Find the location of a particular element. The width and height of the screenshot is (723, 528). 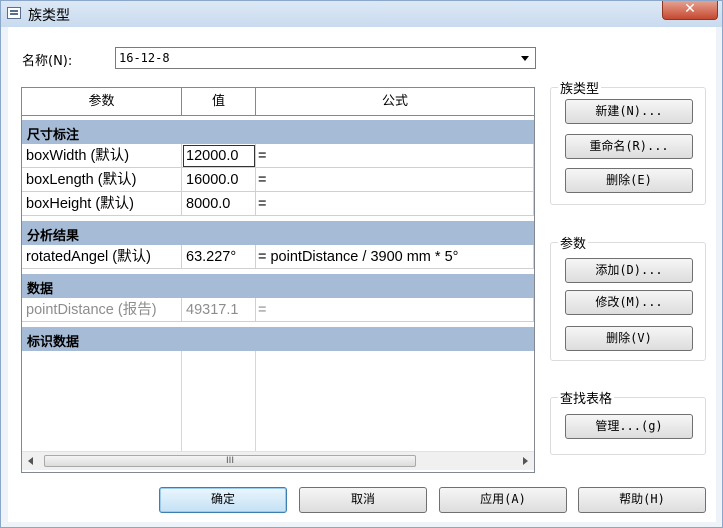

category-row-dimensions: 尺寸标注 is located at coordinates (278, 132).